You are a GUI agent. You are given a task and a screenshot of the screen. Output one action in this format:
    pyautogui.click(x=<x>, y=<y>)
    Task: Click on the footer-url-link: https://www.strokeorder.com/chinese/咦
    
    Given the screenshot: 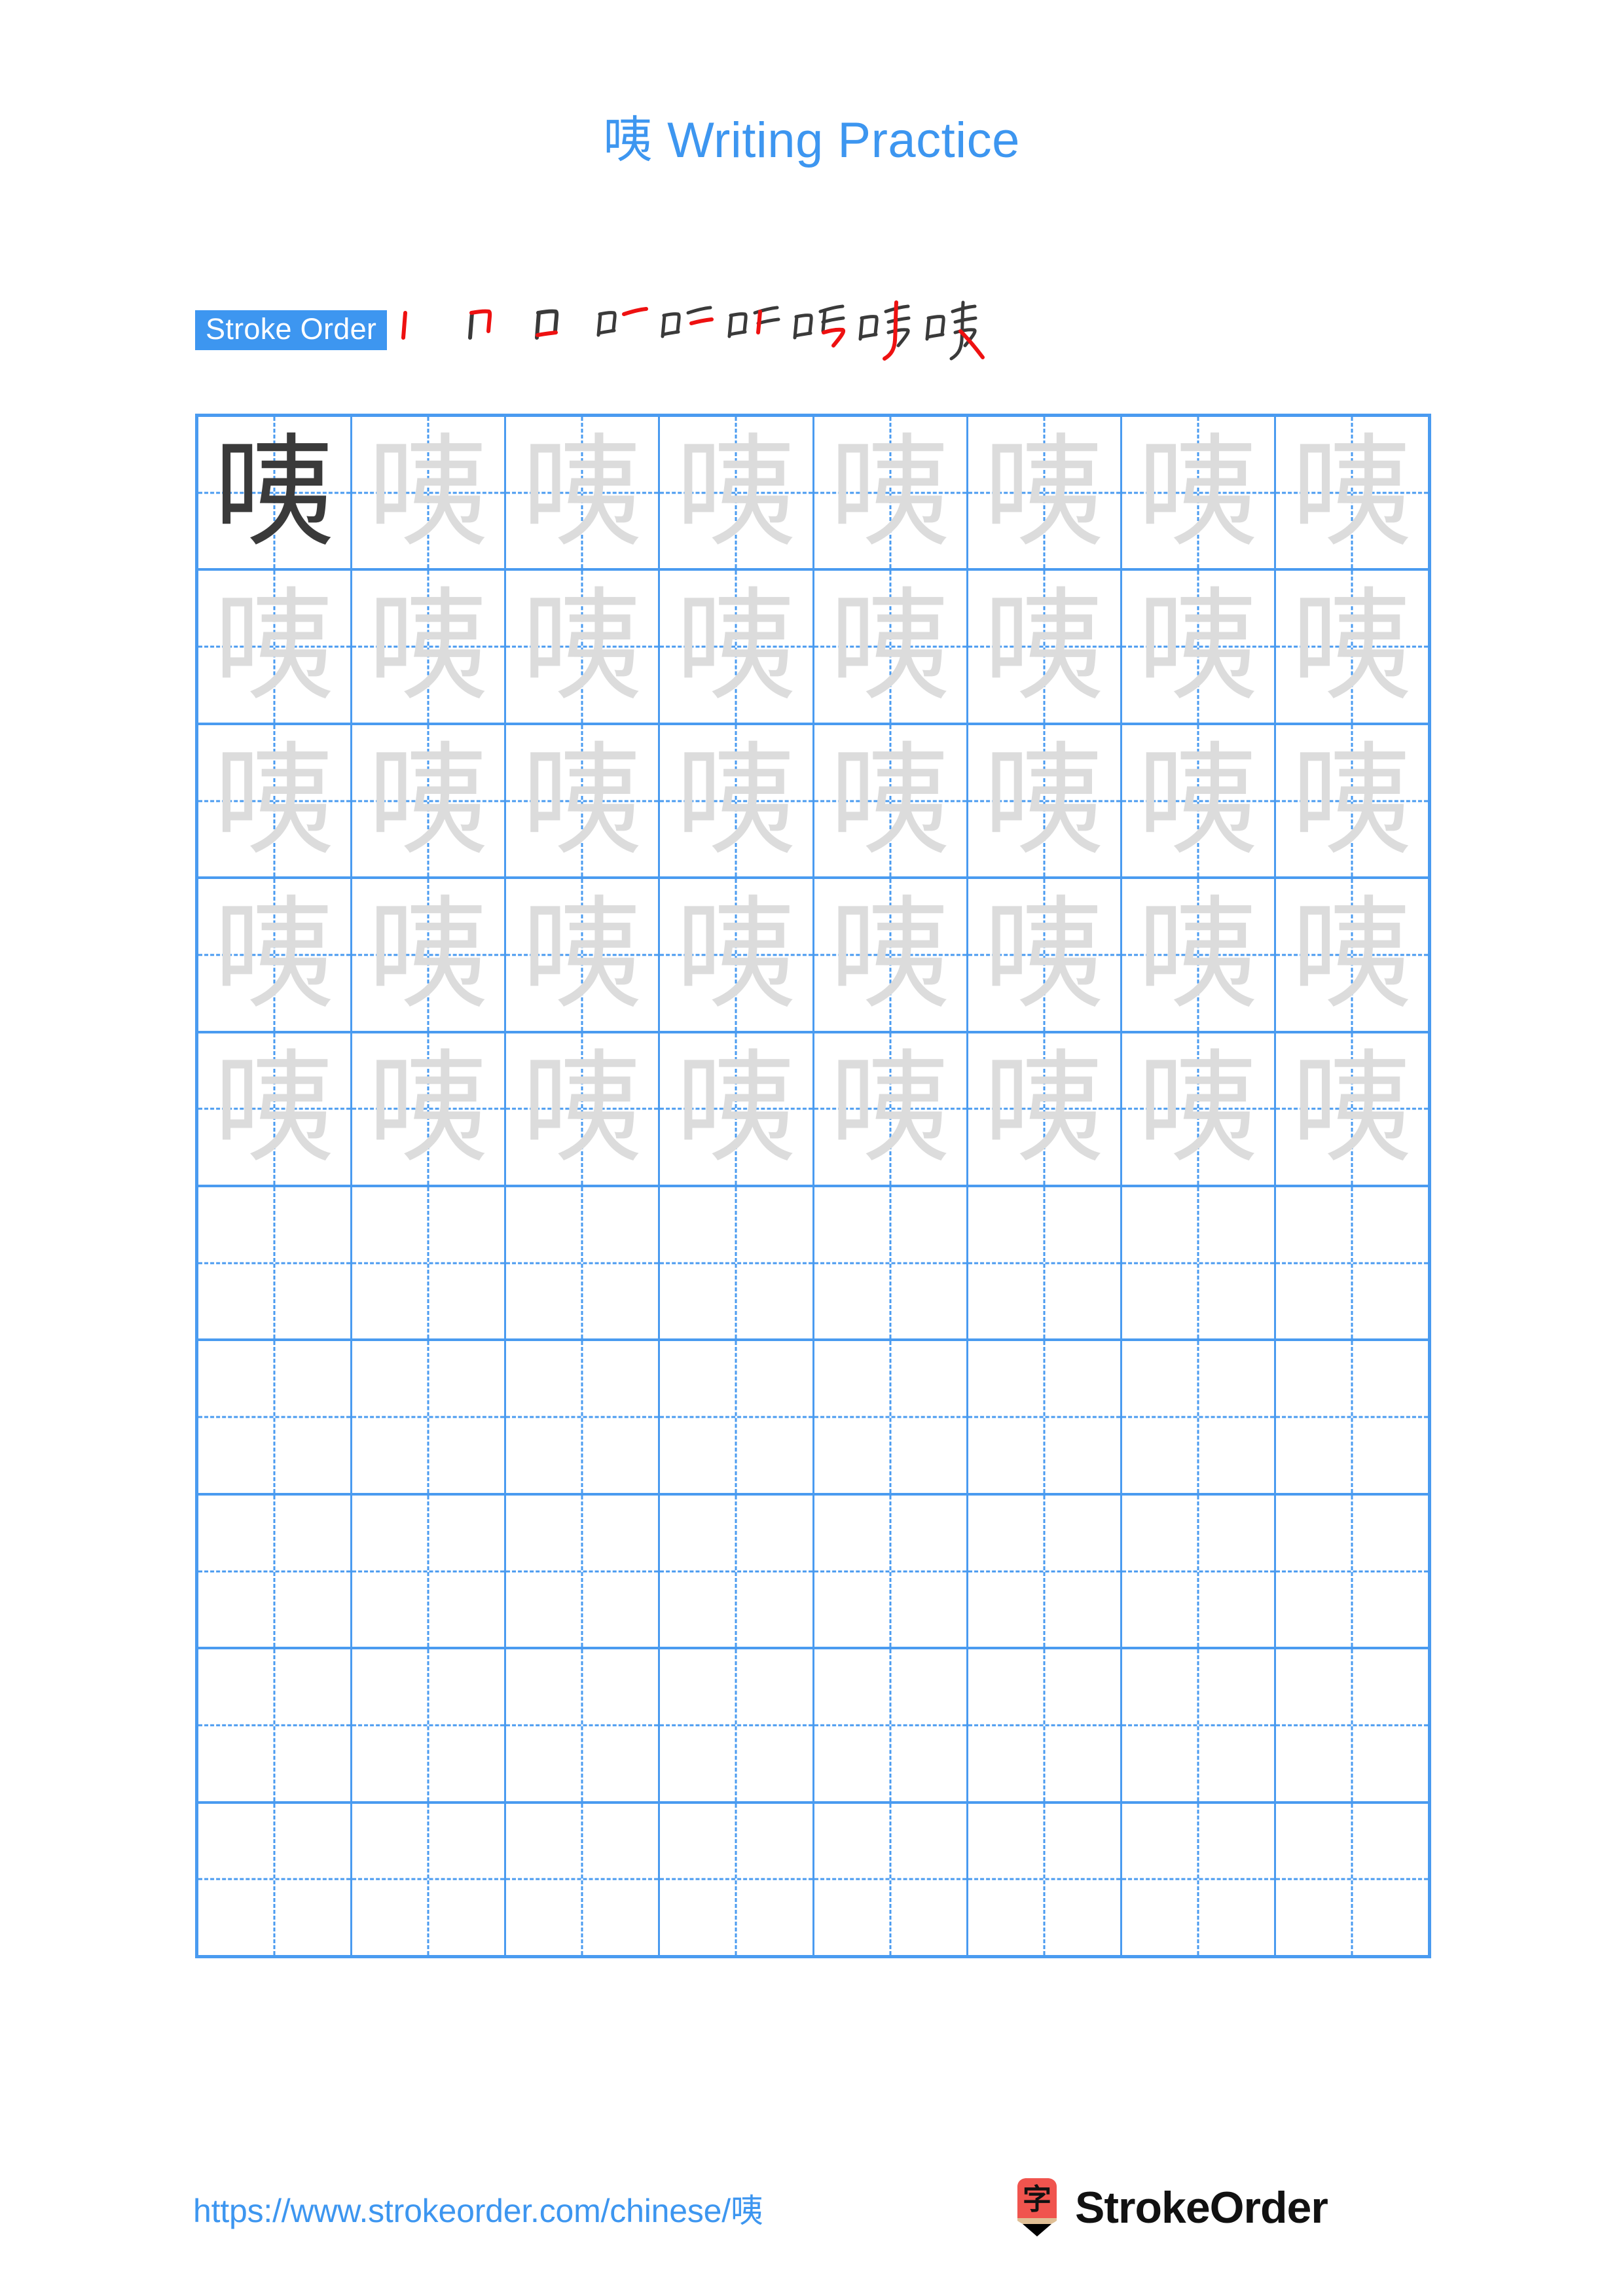 What is the action you would take?
    pyautogui.click(x=478, y=2208)
    